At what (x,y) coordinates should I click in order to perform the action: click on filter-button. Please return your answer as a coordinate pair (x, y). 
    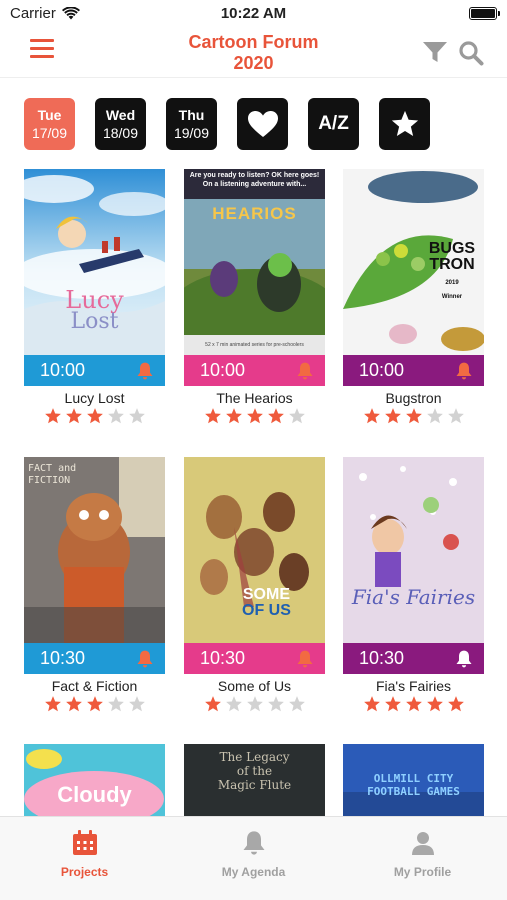
    Looking at the image, I should click on (435, 52).